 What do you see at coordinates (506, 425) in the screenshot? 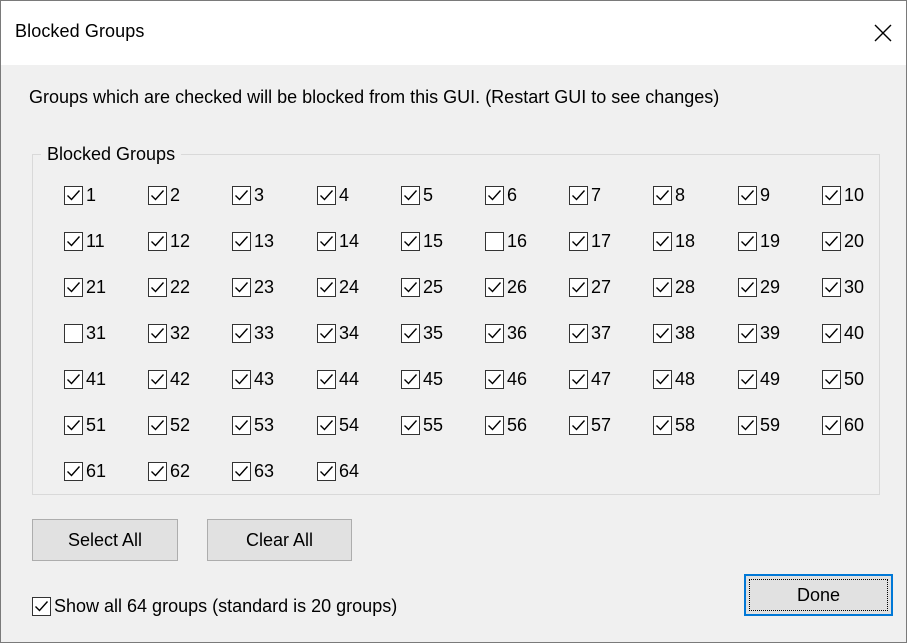
I see `group-checkbox-56: 56` at bounding box center [506, 425].